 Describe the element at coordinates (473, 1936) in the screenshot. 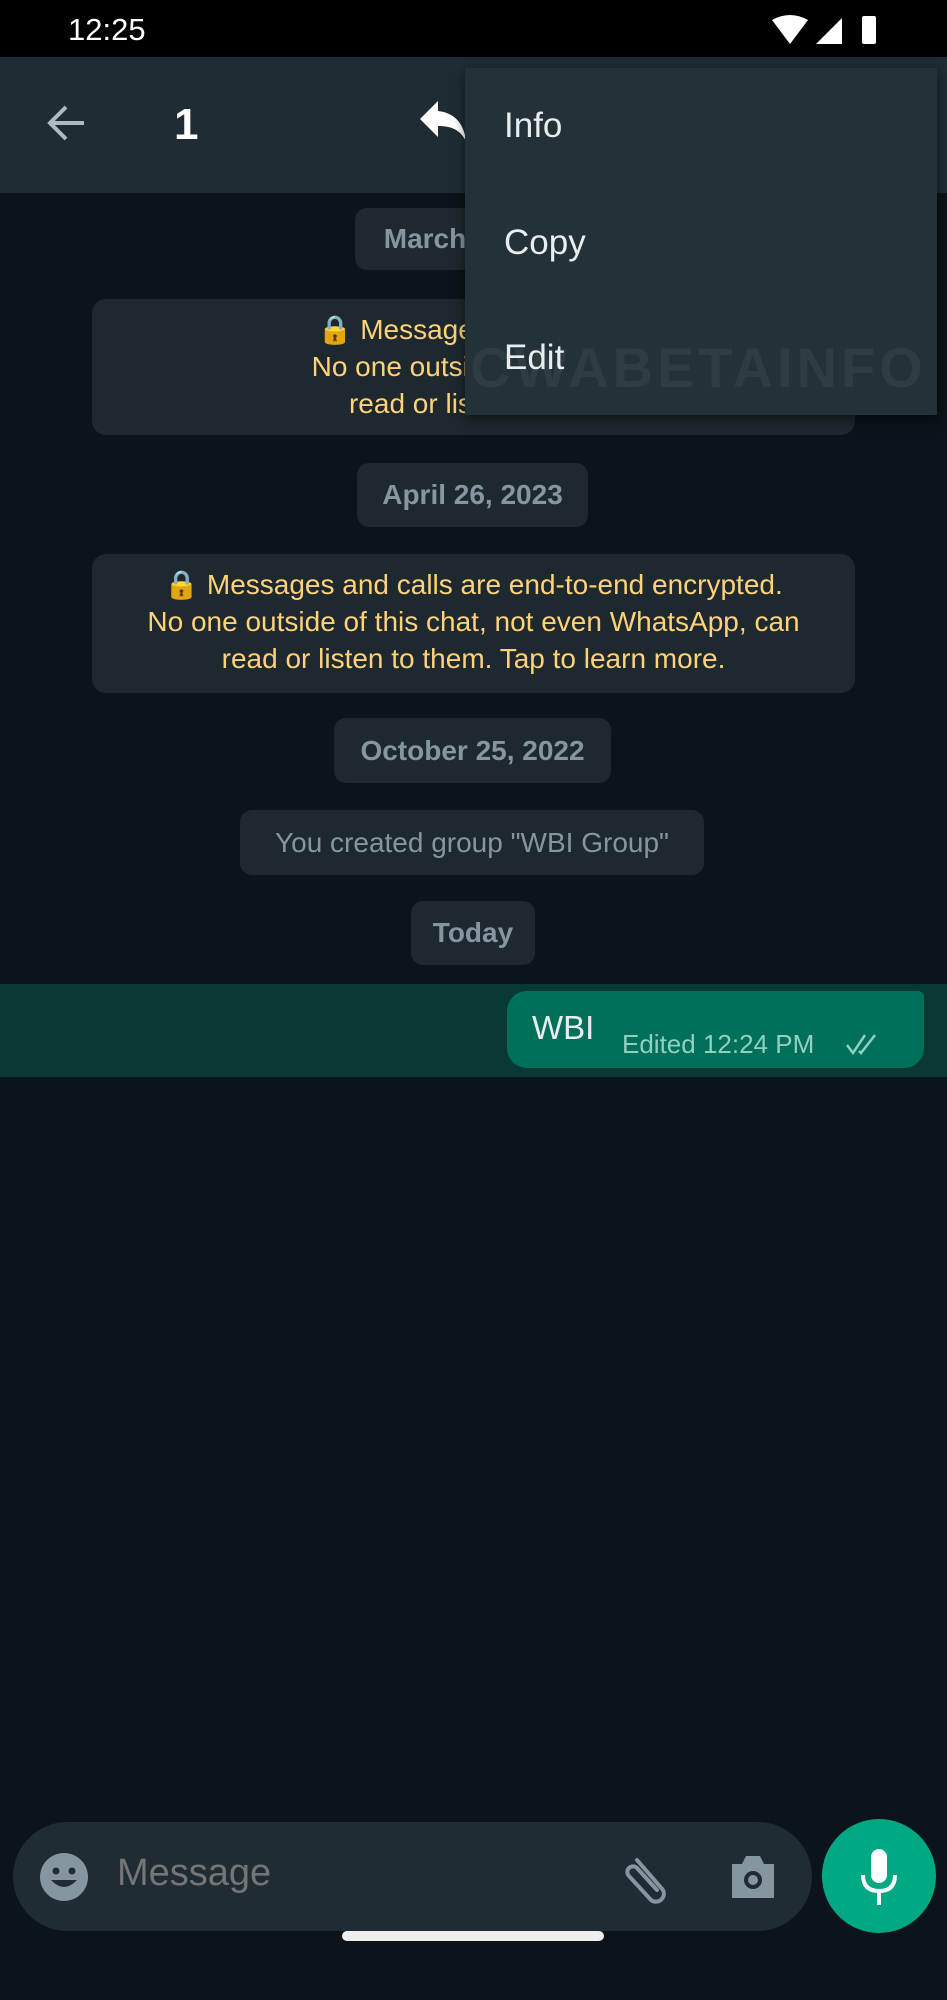

I see `home-gesture-bar` at that location.